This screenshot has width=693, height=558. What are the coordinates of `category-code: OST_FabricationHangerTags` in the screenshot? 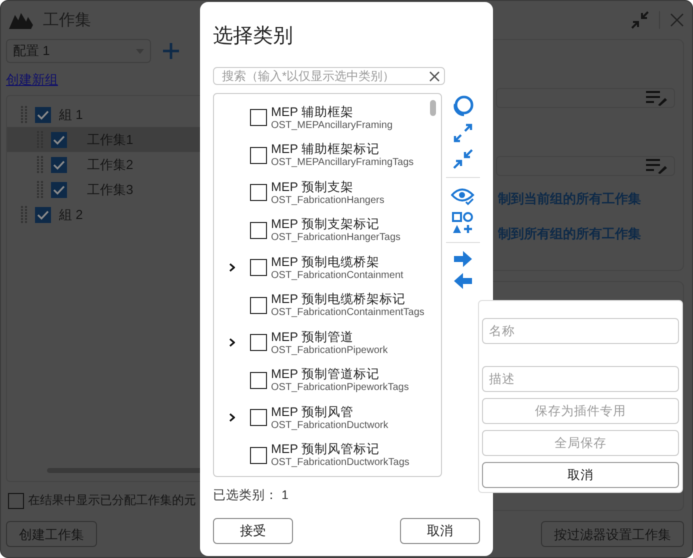 It's located at (336, 238).